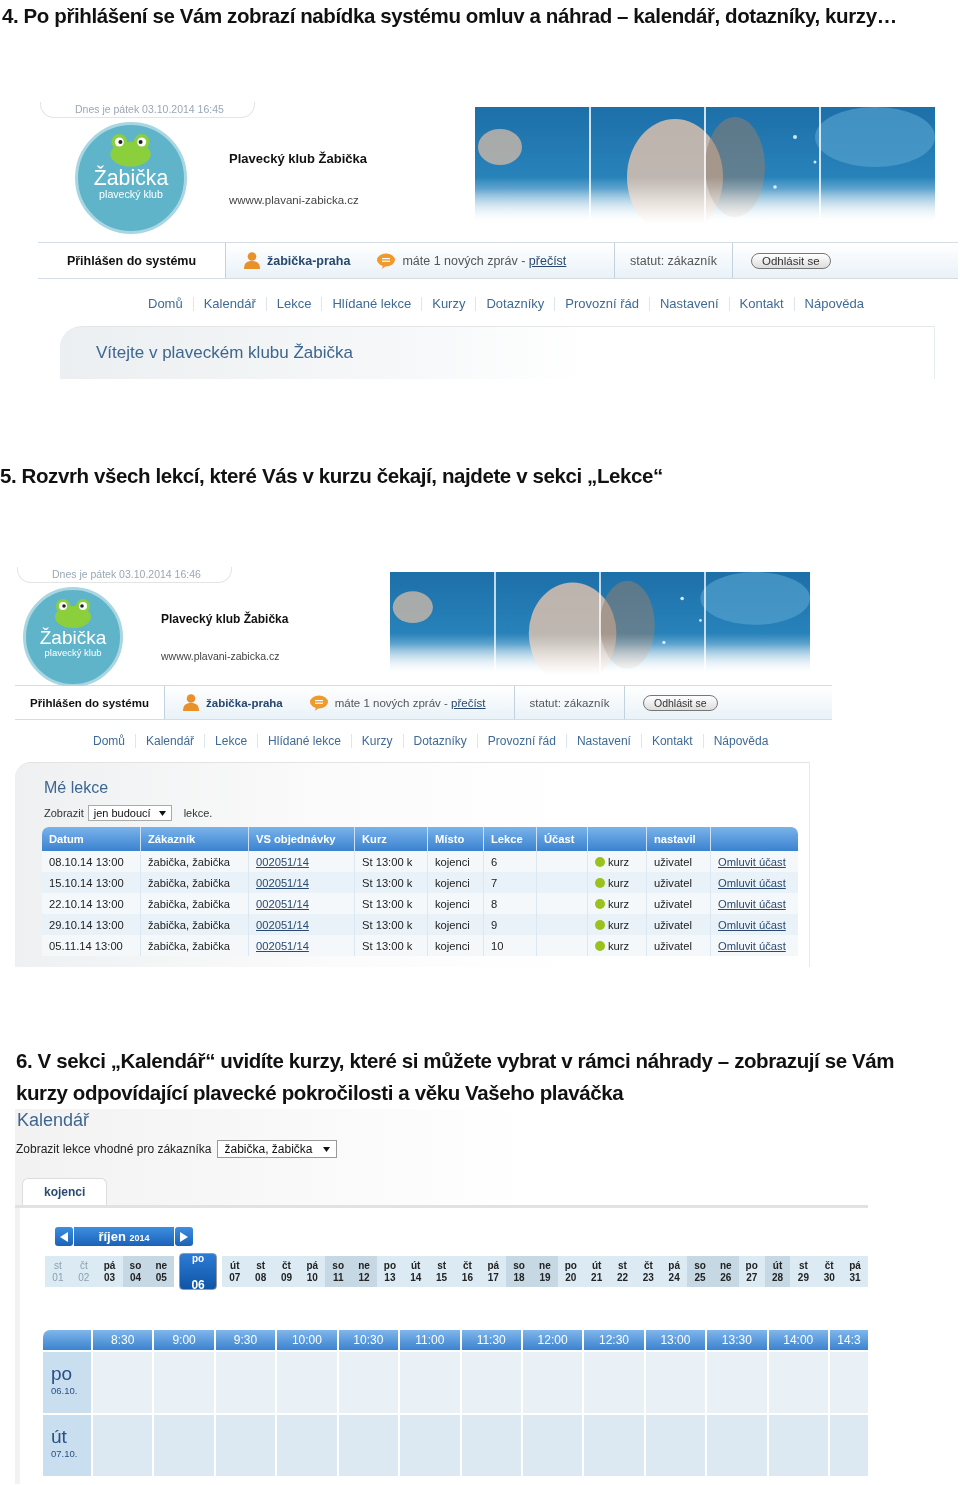 This screenshot has height=1485, width=960. I want to click on day-tab: út 28, so click(777, 1271).